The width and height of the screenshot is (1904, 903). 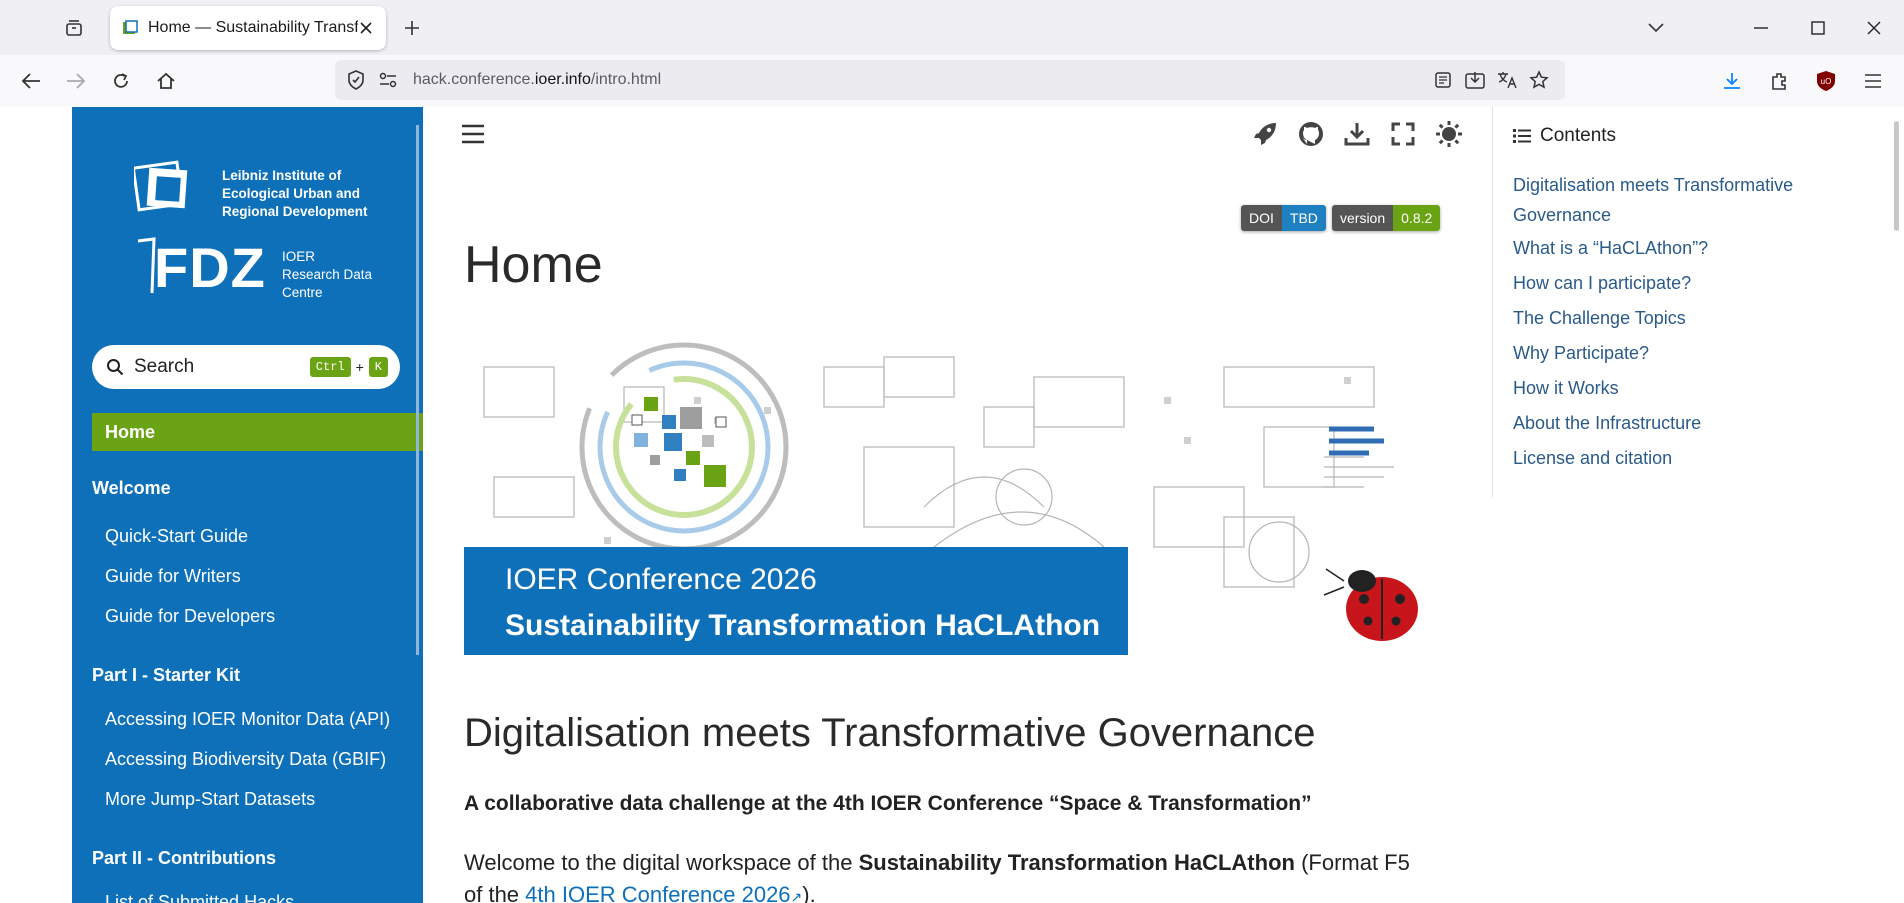 What do you see at coordinates (412, 28) in the screenshot?
I see `new-tab-icon` at bounding box center [412, 28].